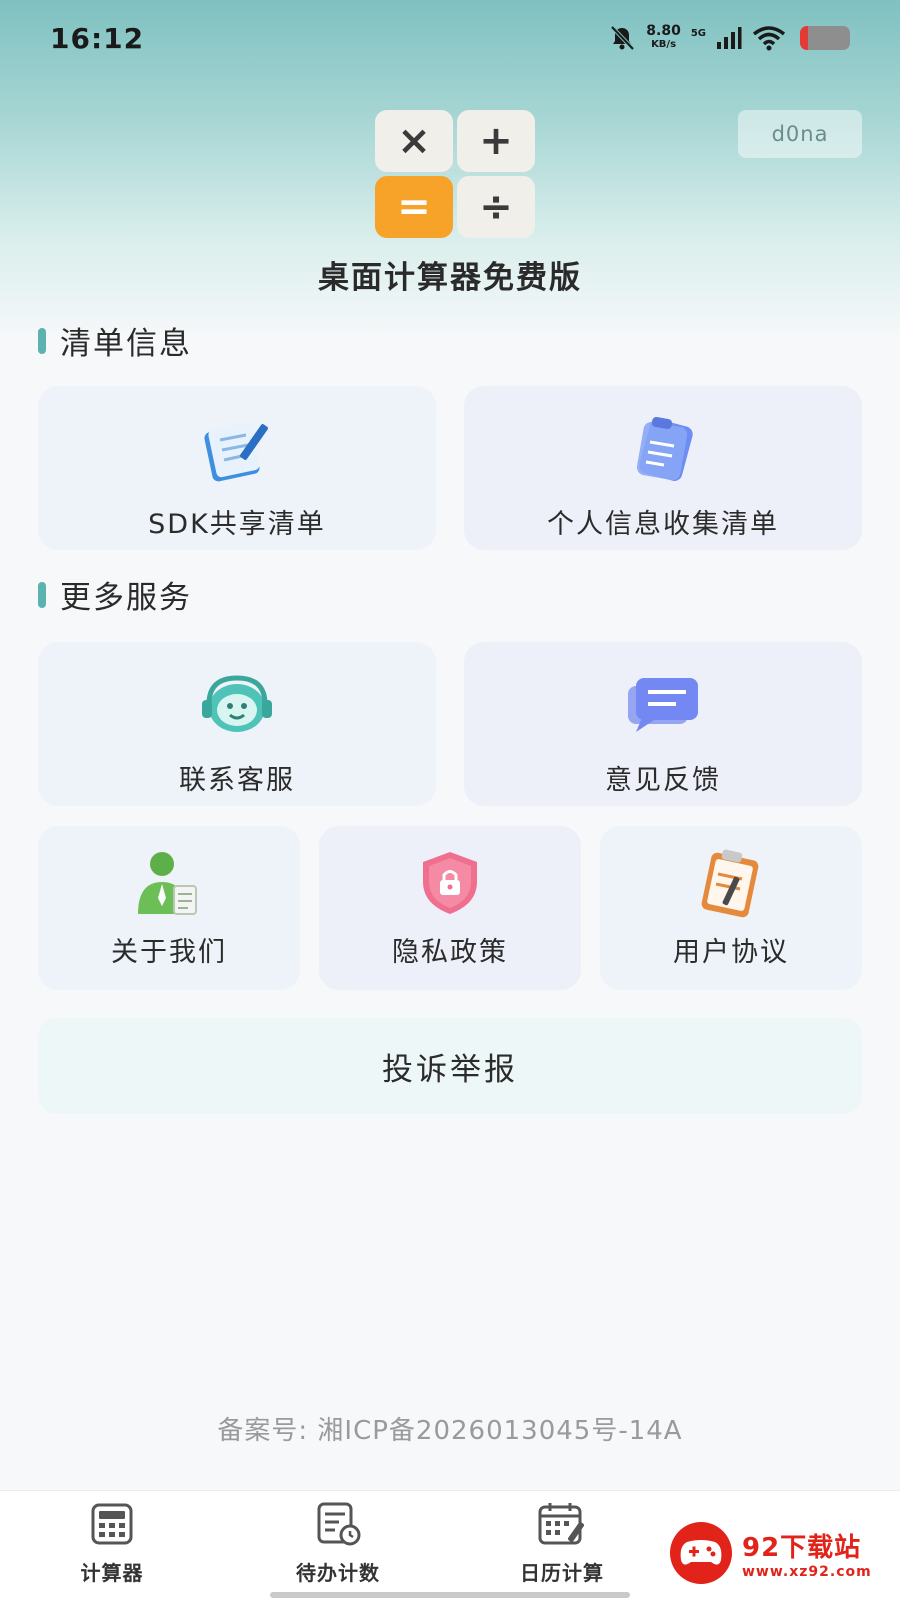  I want to click on wifi-icon, so click(769, 38).